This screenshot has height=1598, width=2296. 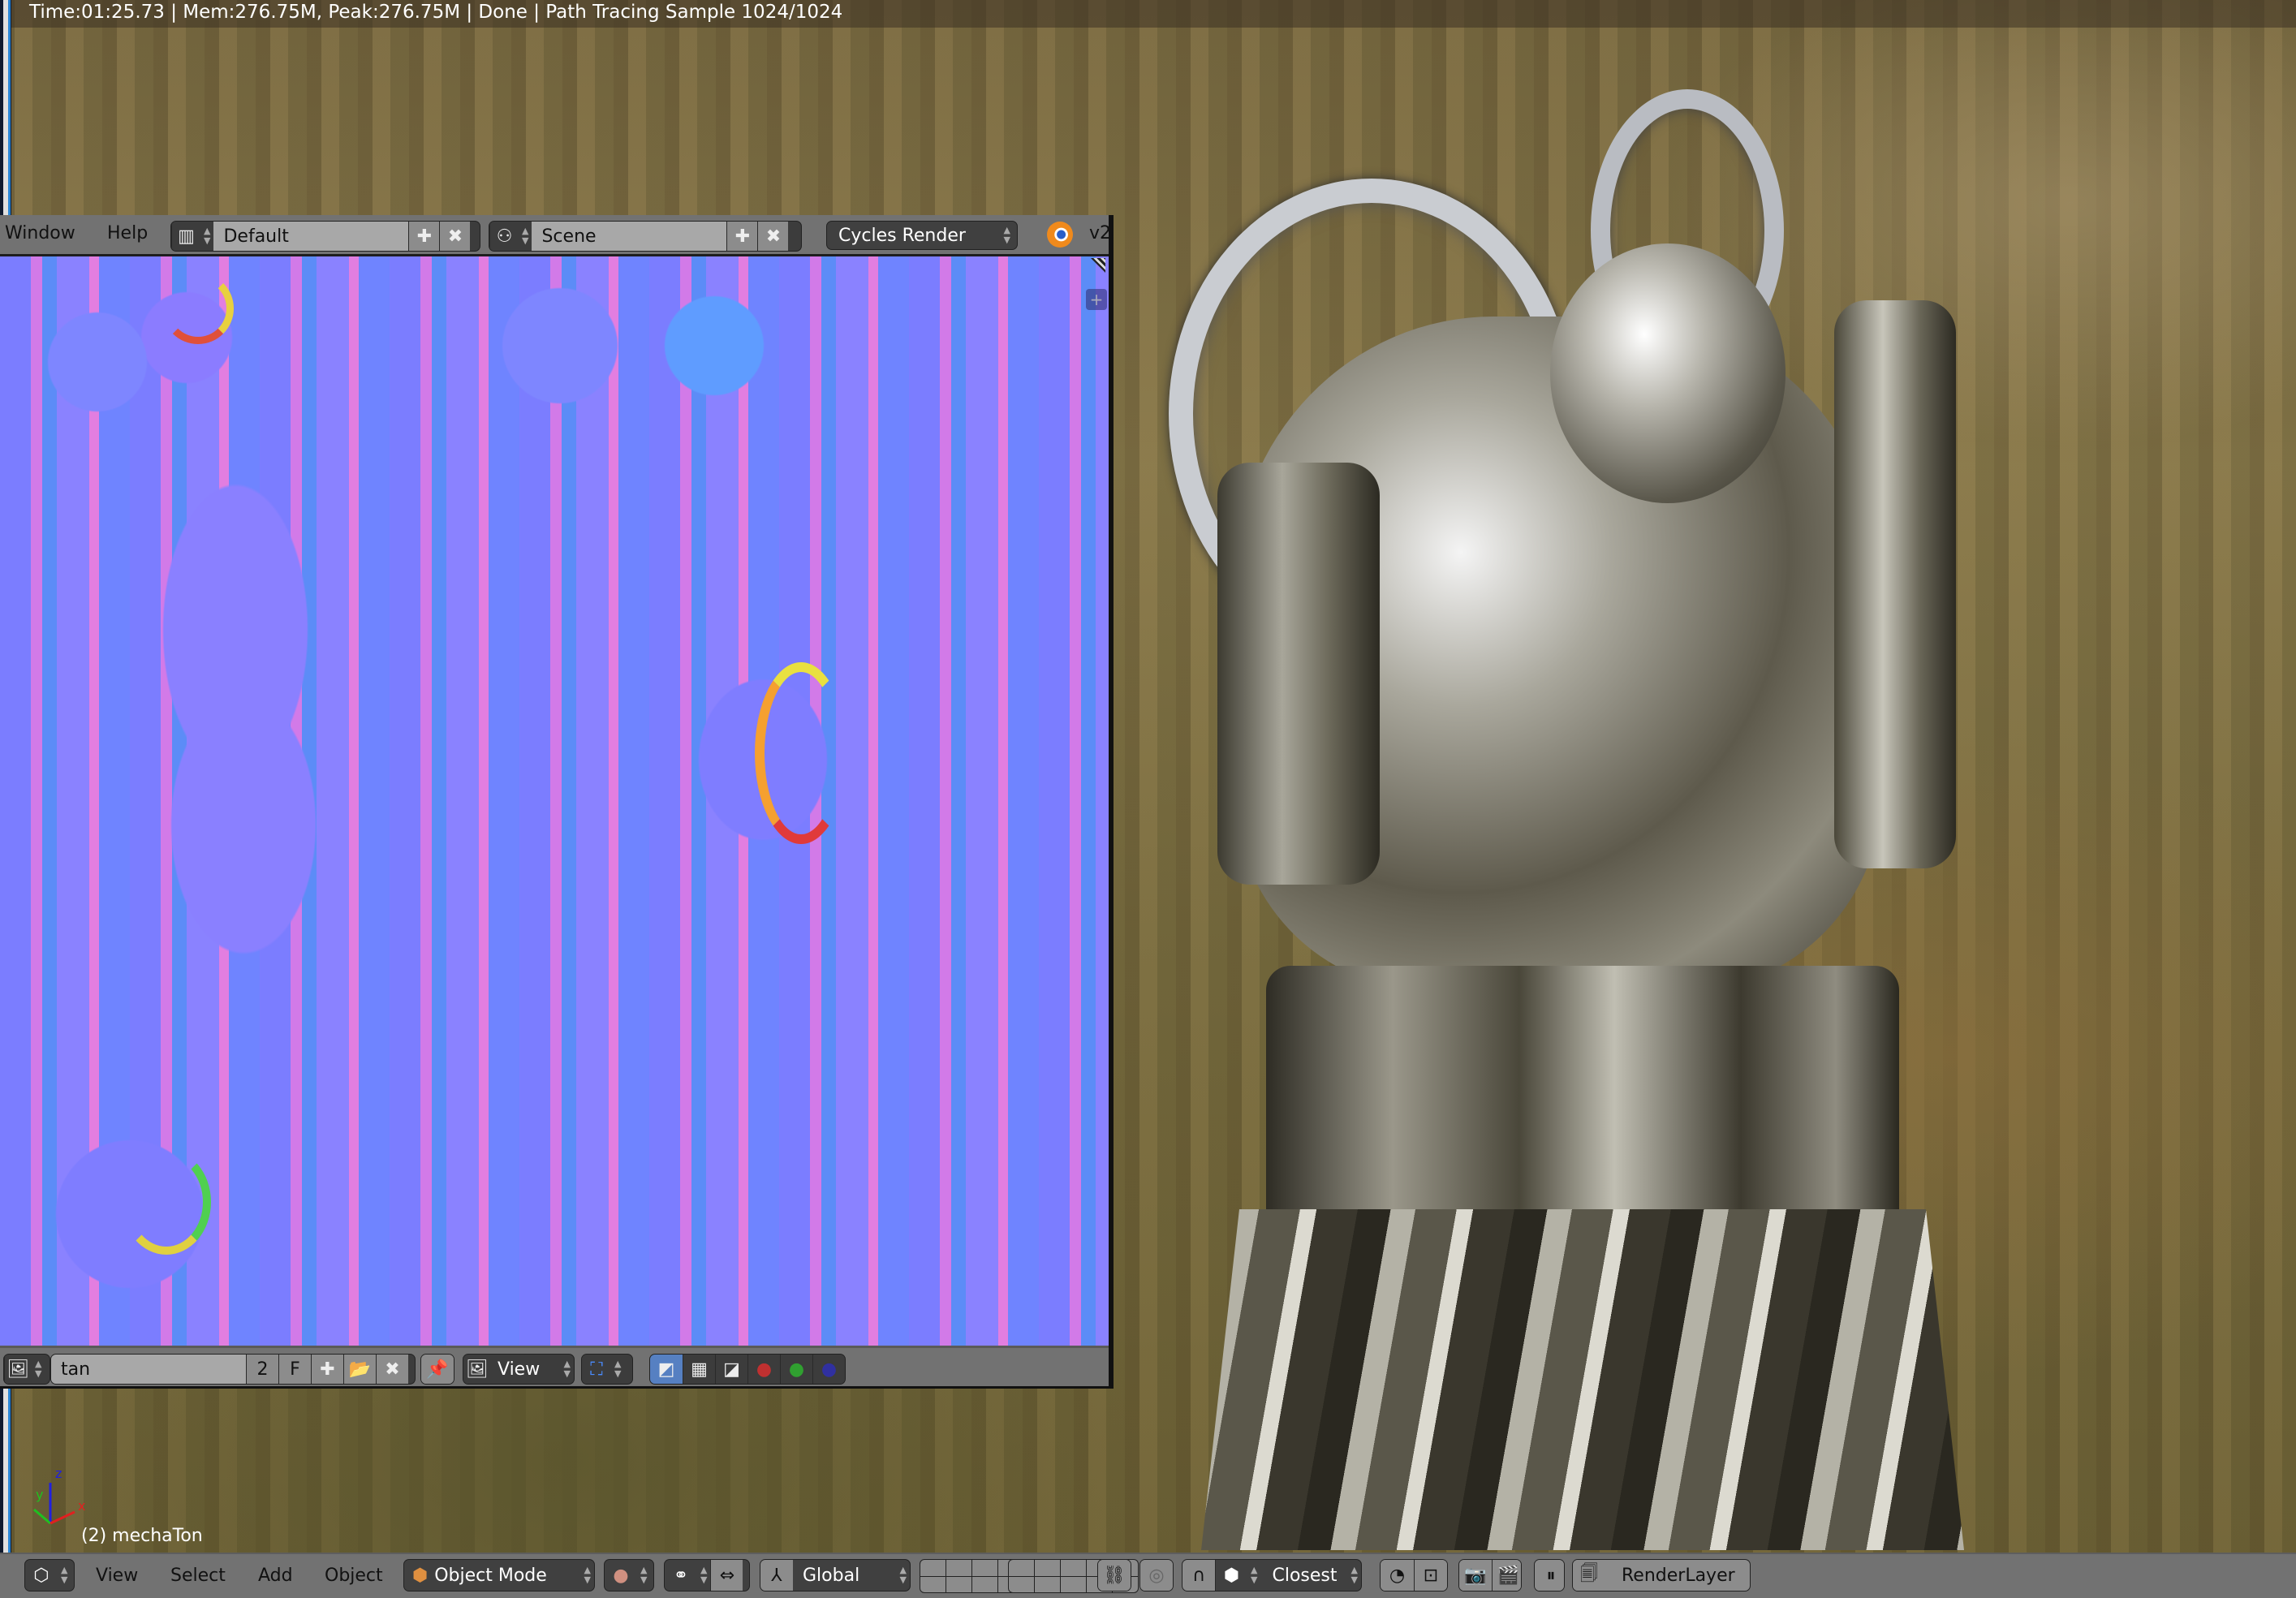 I want to click on rendered-shading-icon: ●, so click(x=621, y=1575).